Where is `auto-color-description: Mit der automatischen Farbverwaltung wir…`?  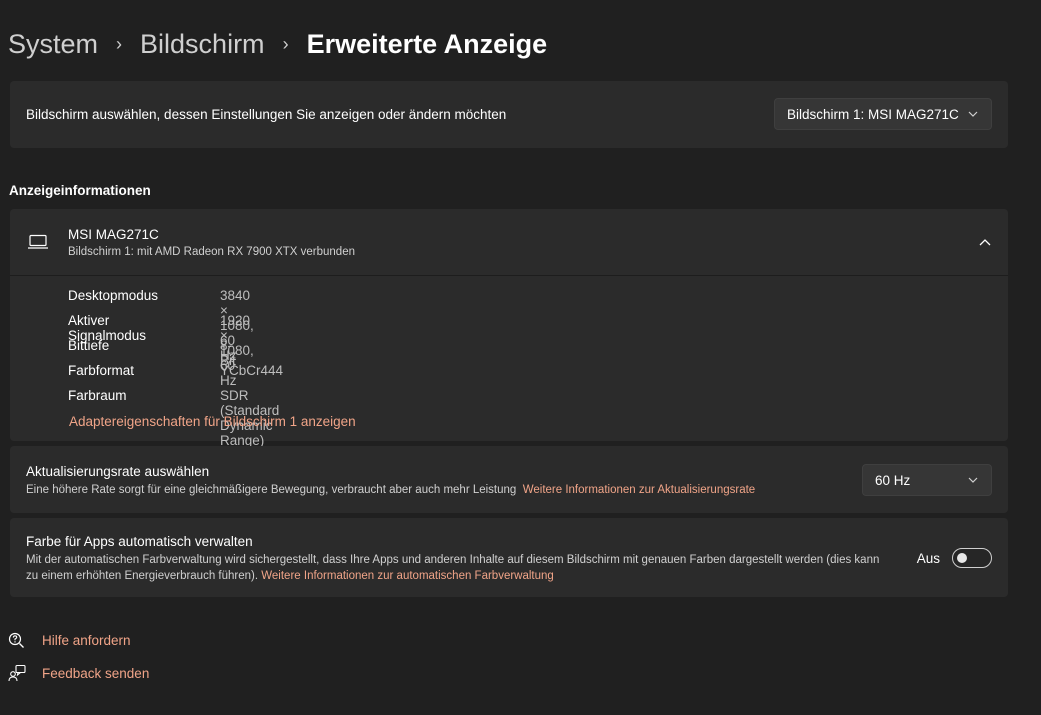 auto-color-description: Mit der automatischen Farbverwaltung wir… is located at coordinates (456, 568).